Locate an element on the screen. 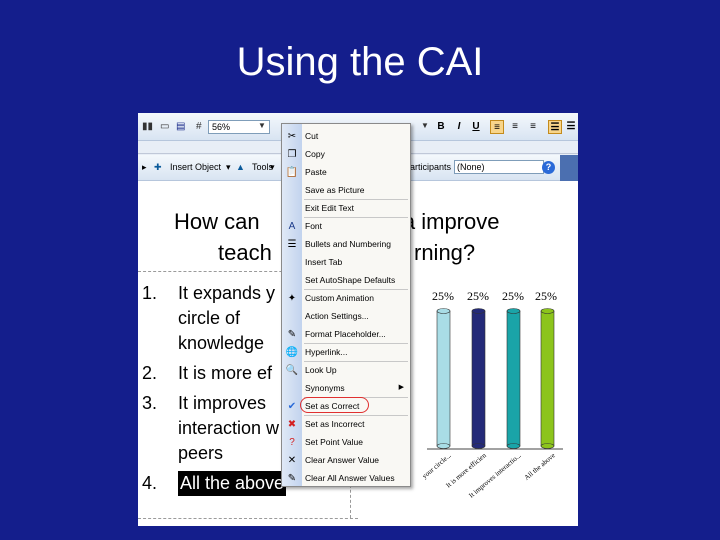  bold-button: B is located at coordinates (441, 127).